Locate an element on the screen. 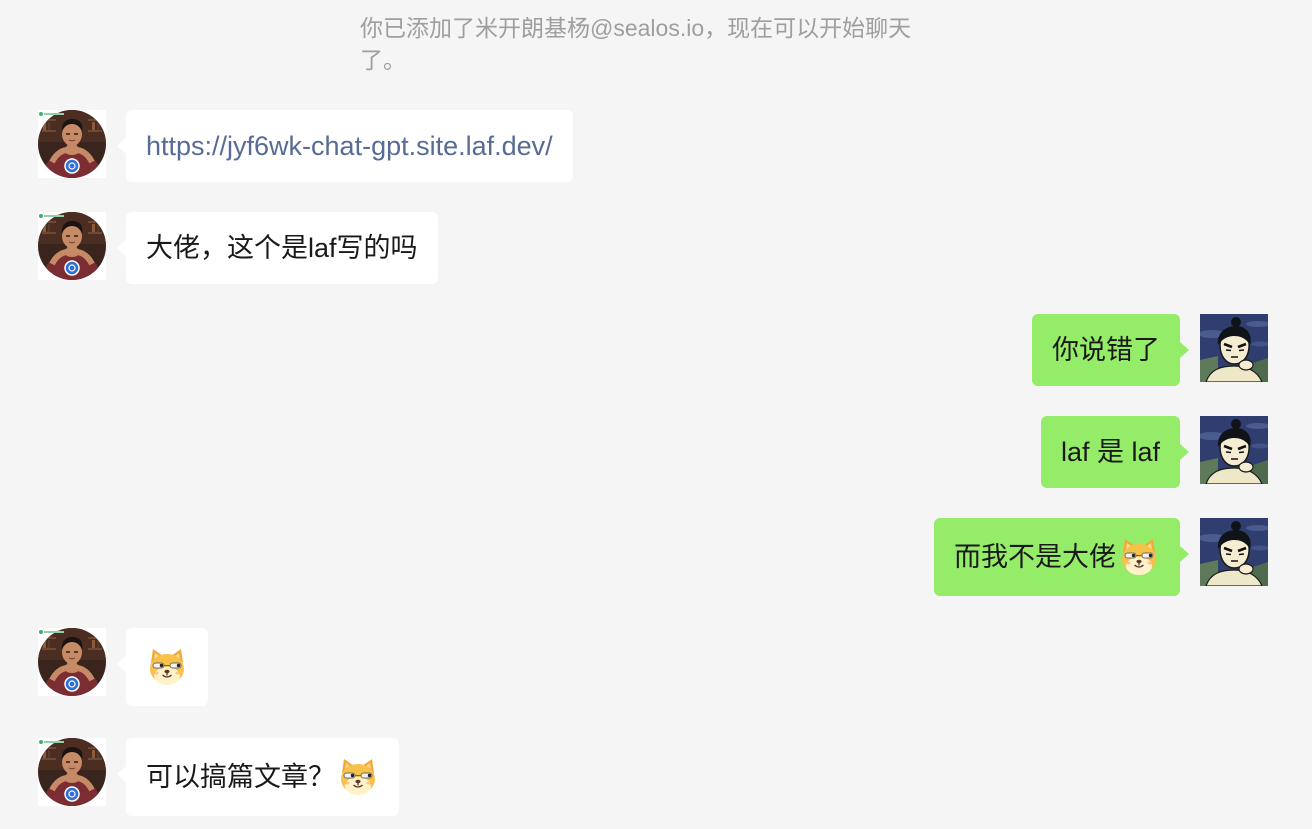 Image resolution: width=1312 pixels, height=829 pixels. message-bubble-incoming: 大佬，这个是laf写的吗 is located at coordinates (277, 248).